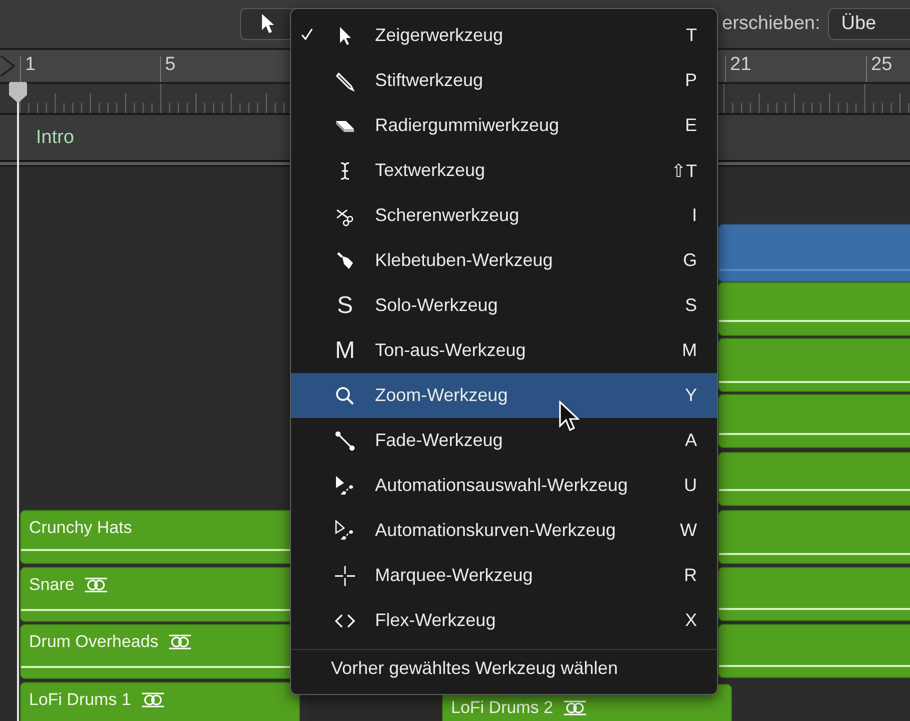 This screenshot has height=721, width=910. I want to click on shortcut-label: G, so click(689, 260).